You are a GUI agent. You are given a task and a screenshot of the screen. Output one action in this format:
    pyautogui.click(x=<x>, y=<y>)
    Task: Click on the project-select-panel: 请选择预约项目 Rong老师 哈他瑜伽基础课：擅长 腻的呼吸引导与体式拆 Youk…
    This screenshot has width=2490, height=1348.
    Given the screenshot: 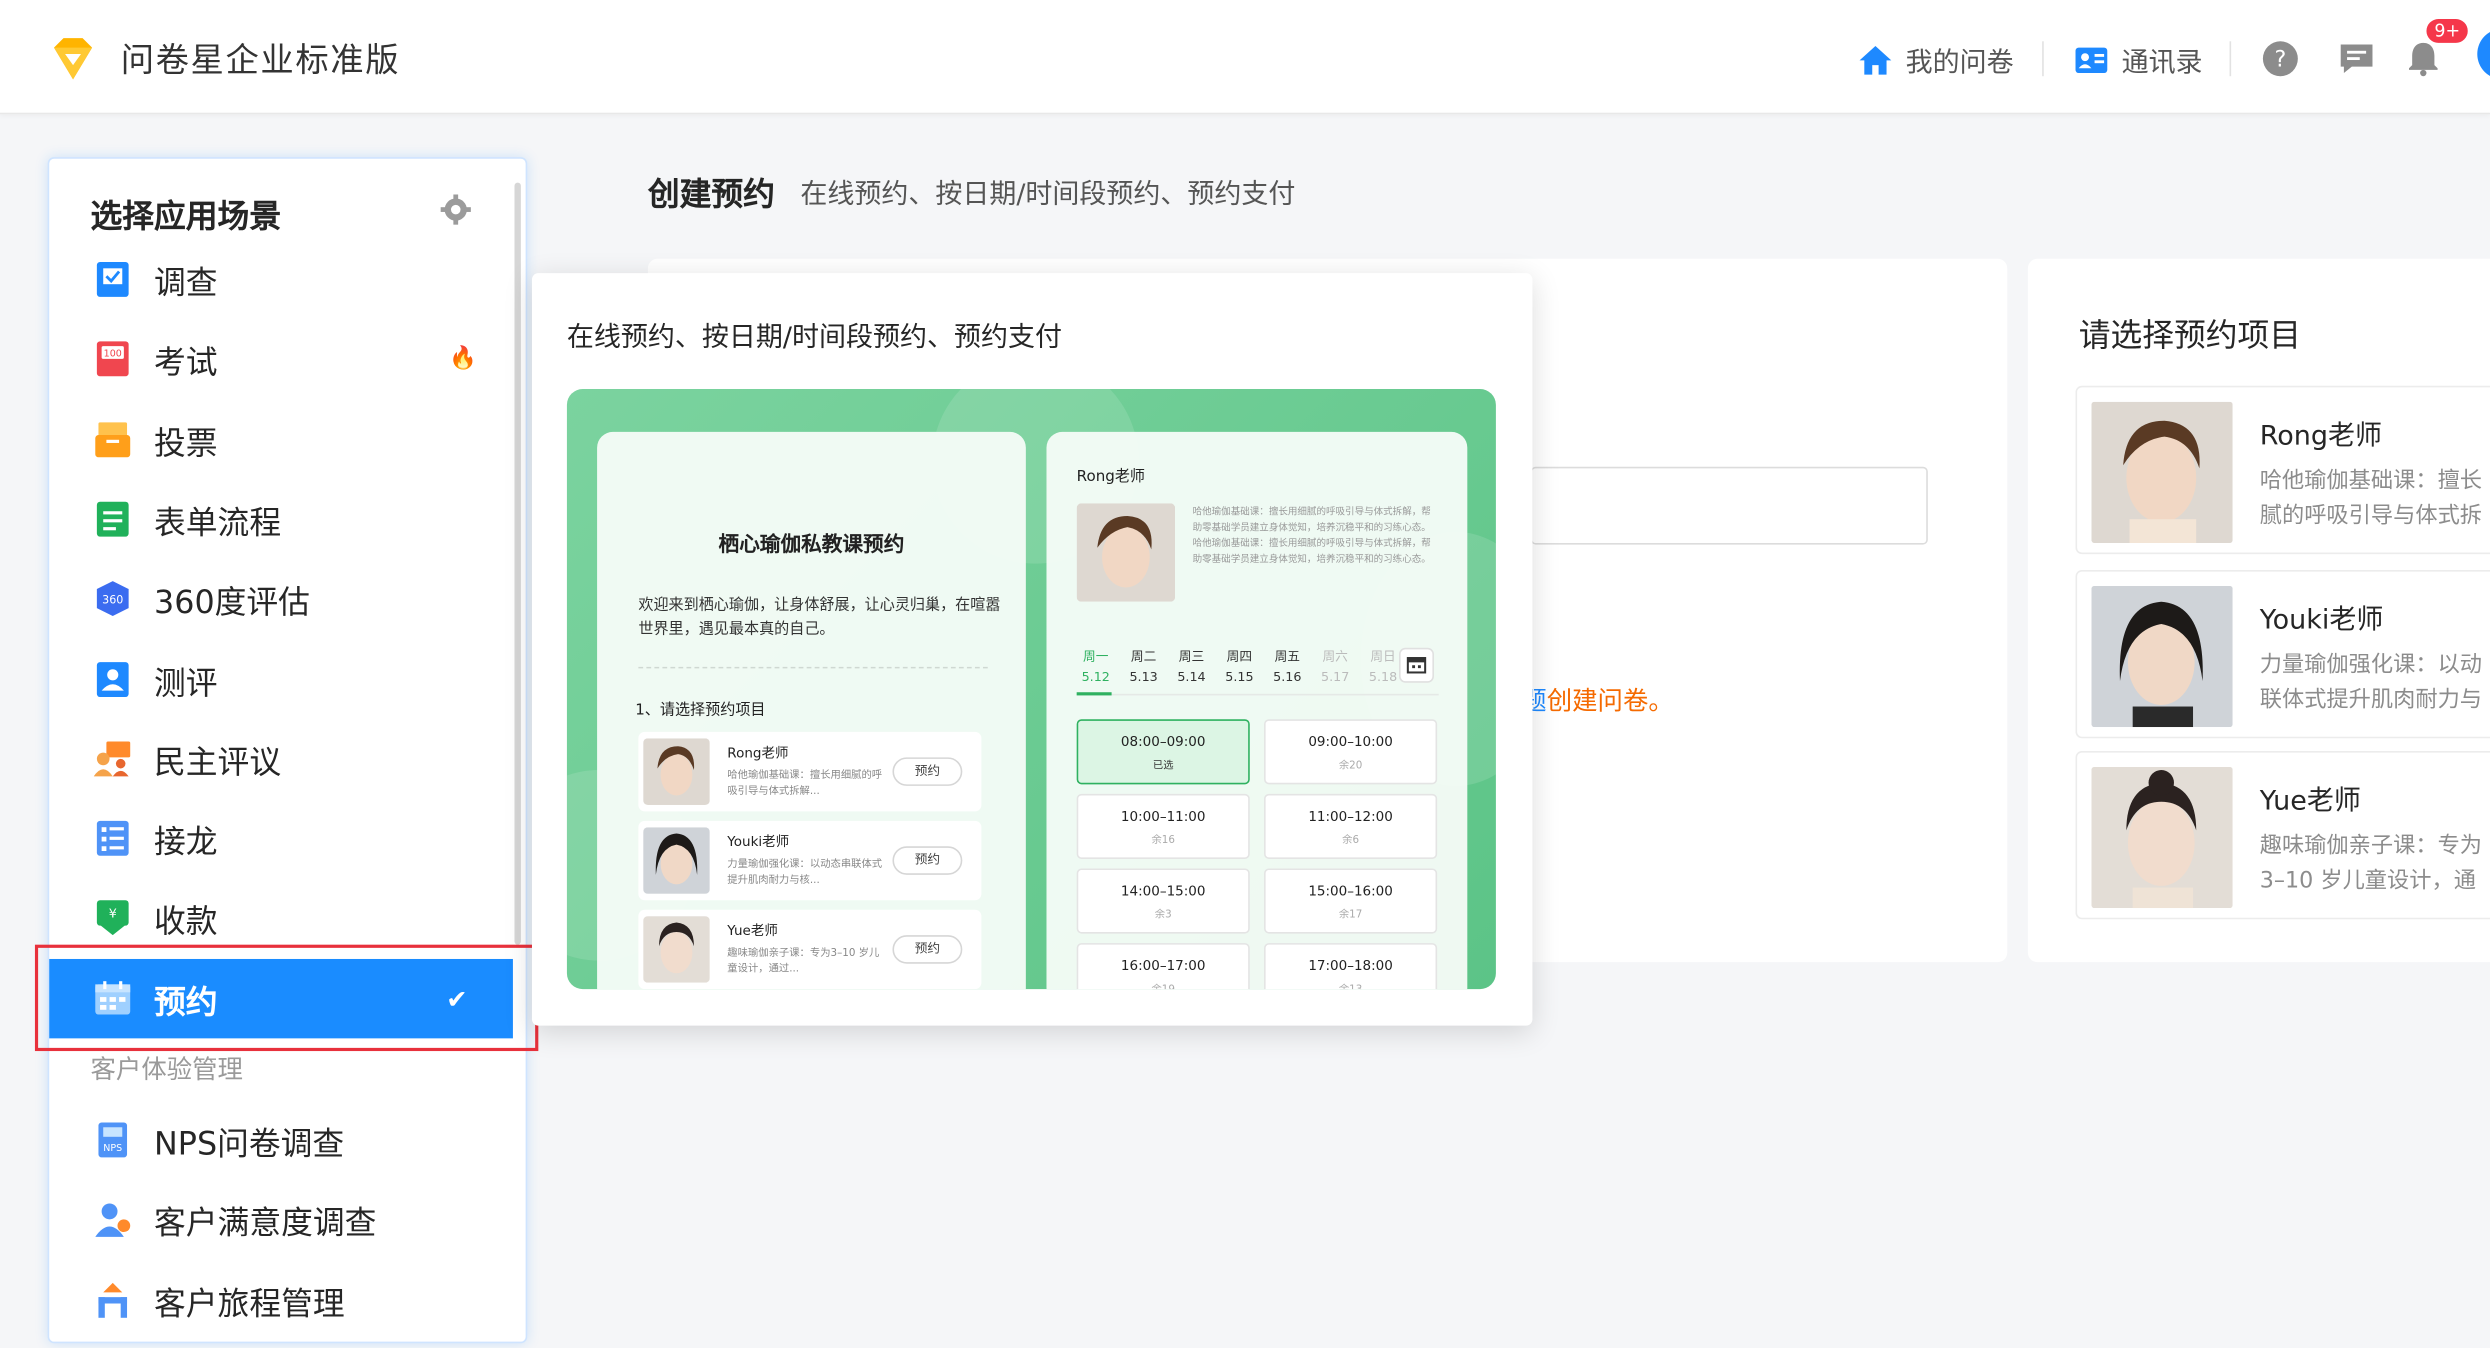 What is the action you would take?
    pyautogui.click(x=2258, y=610)
    